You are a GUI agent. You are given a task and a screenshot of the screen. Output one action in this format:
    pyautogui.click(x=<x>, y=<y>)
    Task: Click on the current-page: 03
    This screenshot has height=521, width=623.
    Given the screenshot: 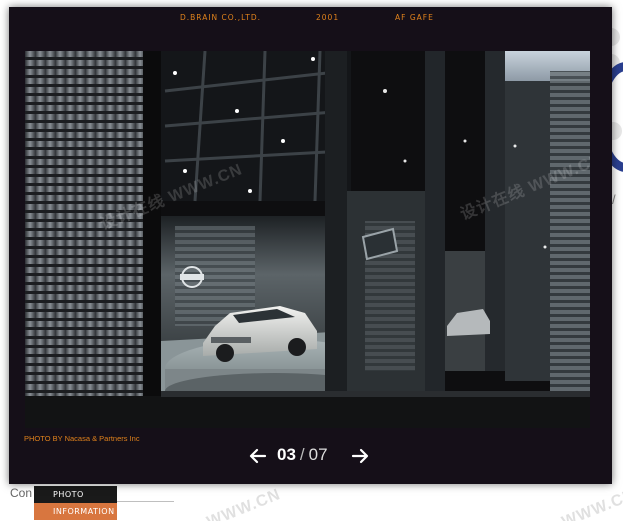 What is the action you would take?
    pyautogui.click(x=286, y=454)
    